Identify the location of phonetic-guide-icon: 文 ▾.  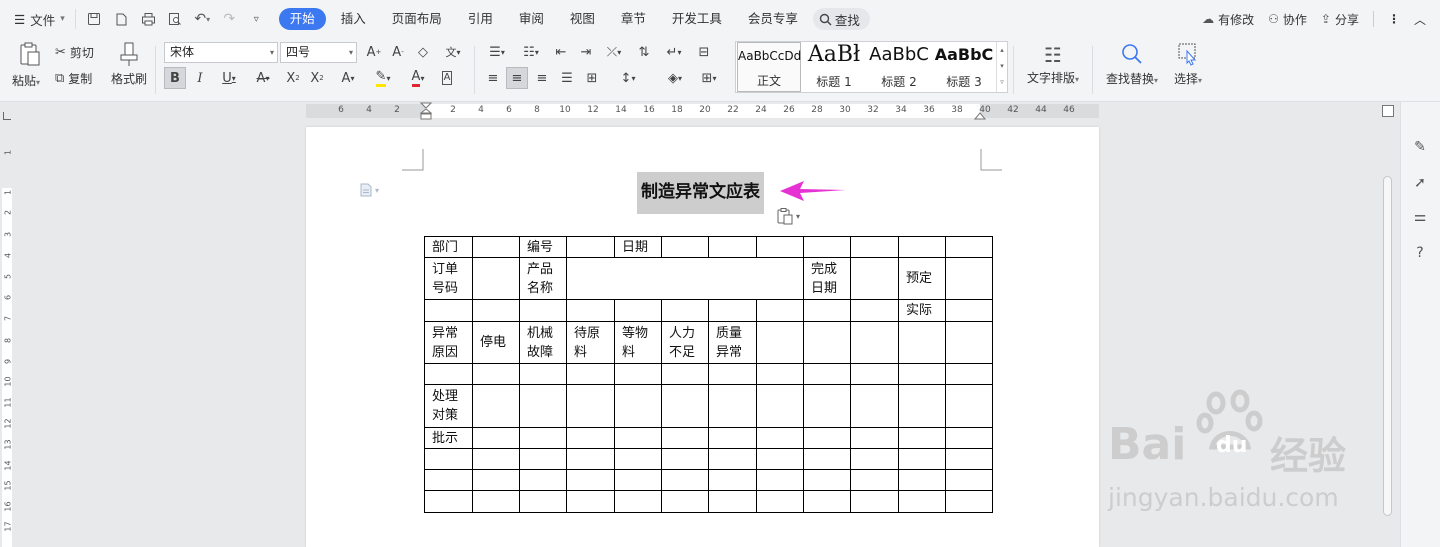
(453, 52).